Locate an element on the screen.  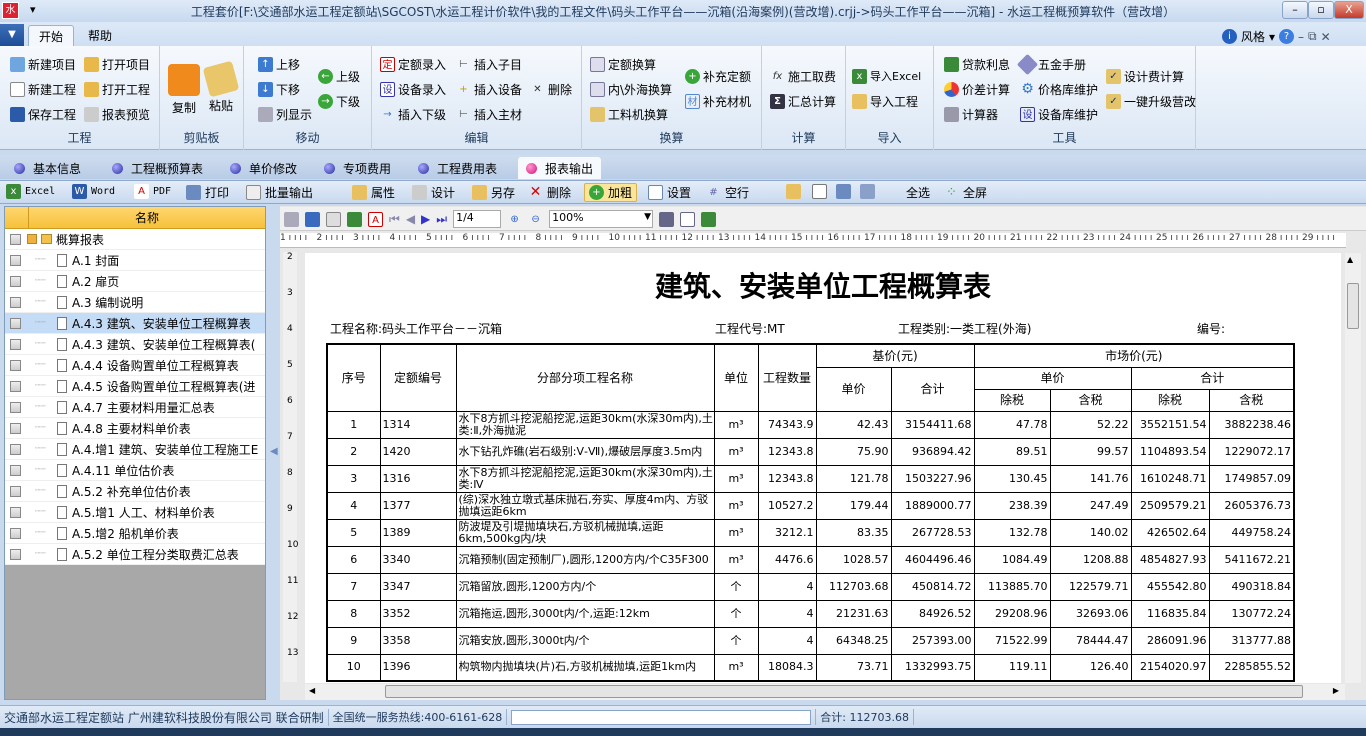
level-down-button: → 下级 is located at coordinates (339, 101).